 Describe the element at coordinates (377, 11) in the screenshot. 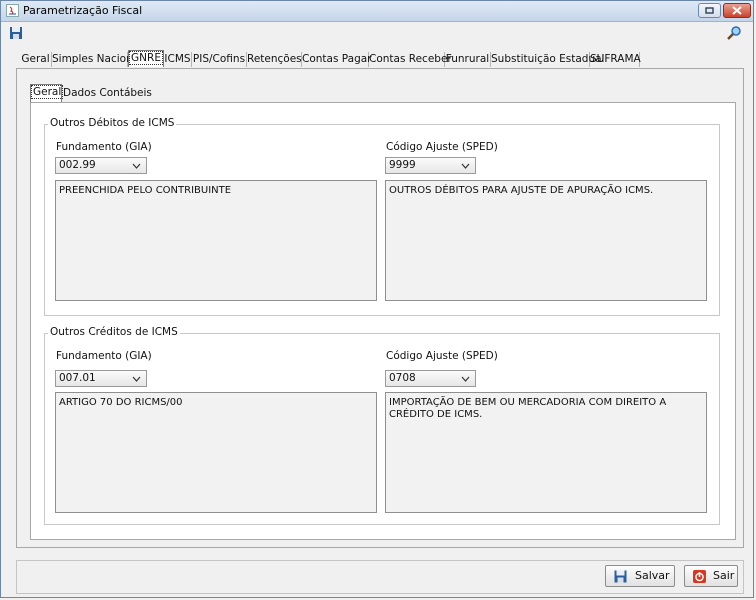

I see `title-bar: Parametrização Fiscal` at that location.